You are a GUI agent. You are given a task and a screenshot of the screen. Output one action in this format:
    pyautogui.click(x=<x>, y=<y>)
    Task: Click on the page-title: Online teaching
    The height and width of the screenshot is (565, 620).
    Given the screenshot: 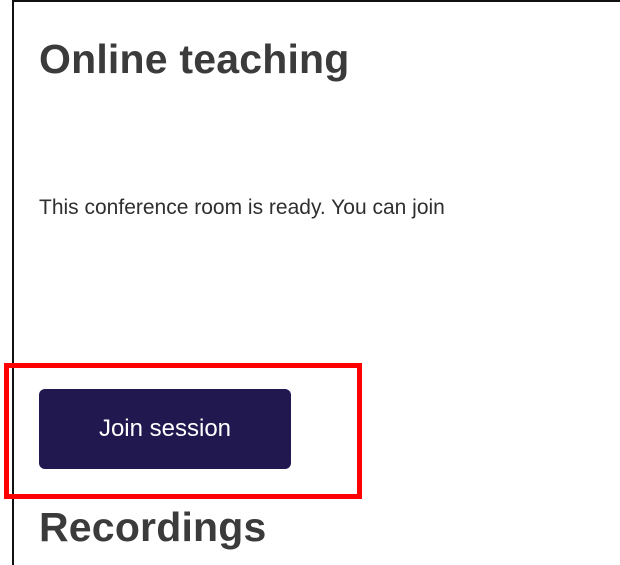 What is the action you would take?
    pyautogui.click(x=194, y=59)
    